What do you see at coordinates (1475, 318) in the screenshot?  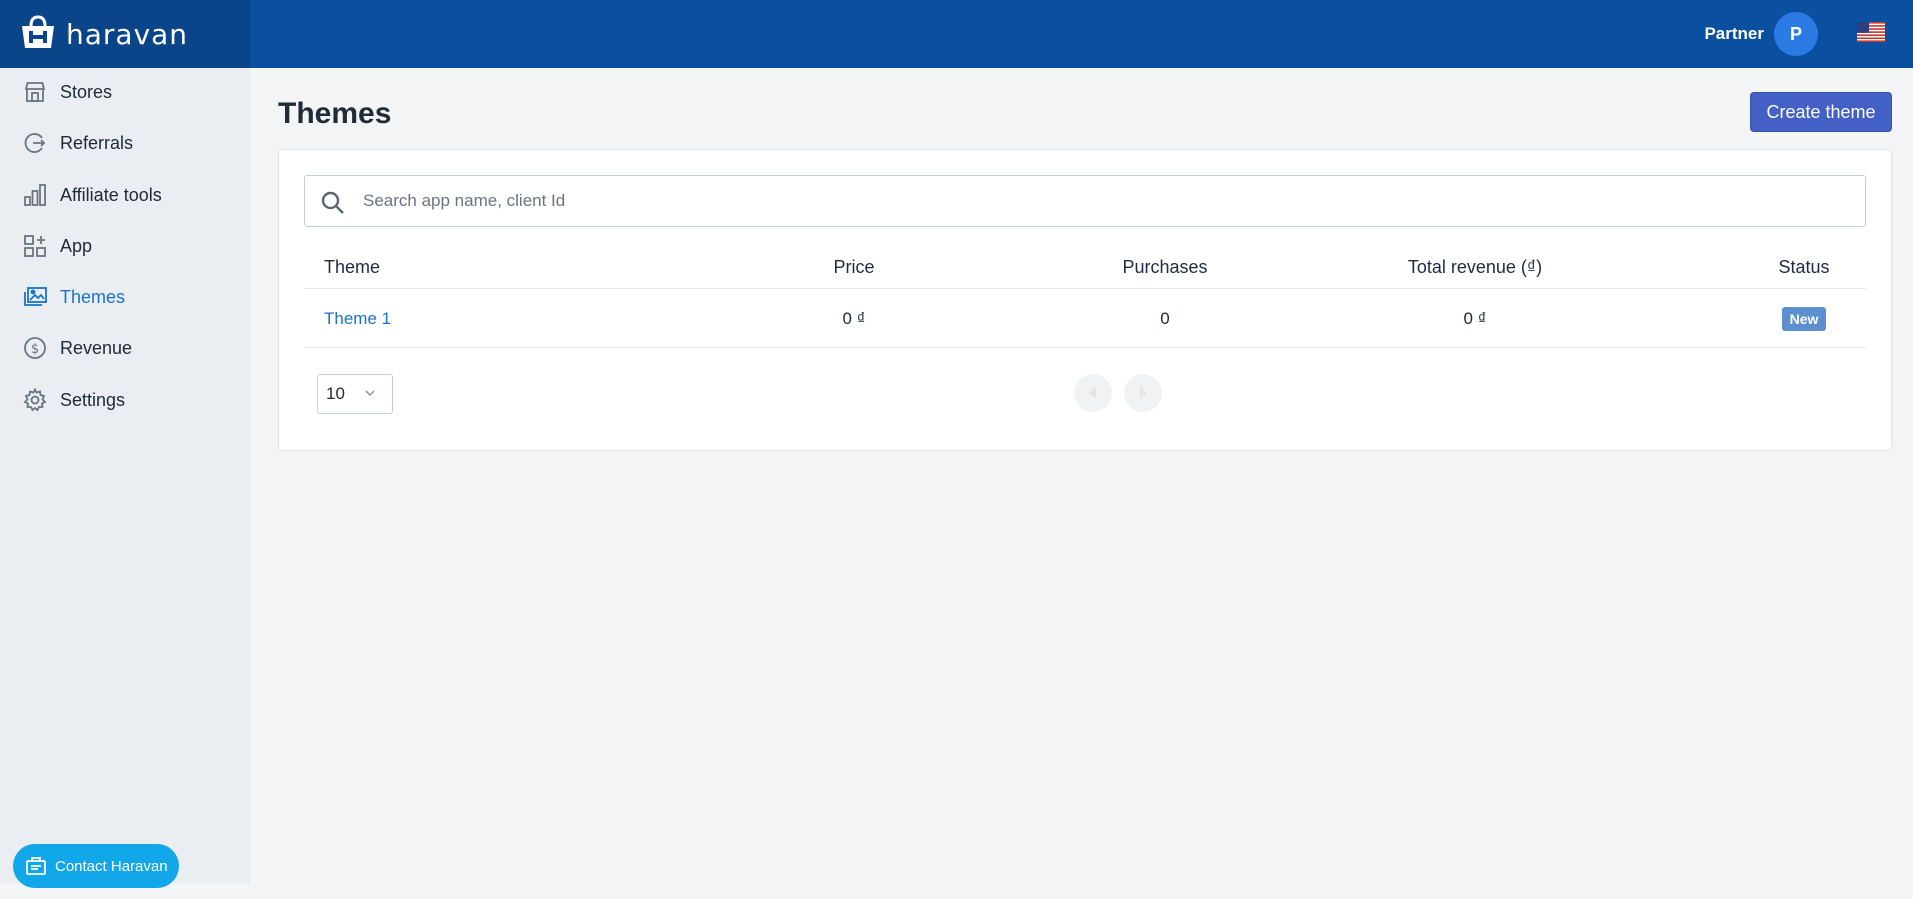 I see `revenue-cell: 0 ₫` at bounding box center [1475, 318].